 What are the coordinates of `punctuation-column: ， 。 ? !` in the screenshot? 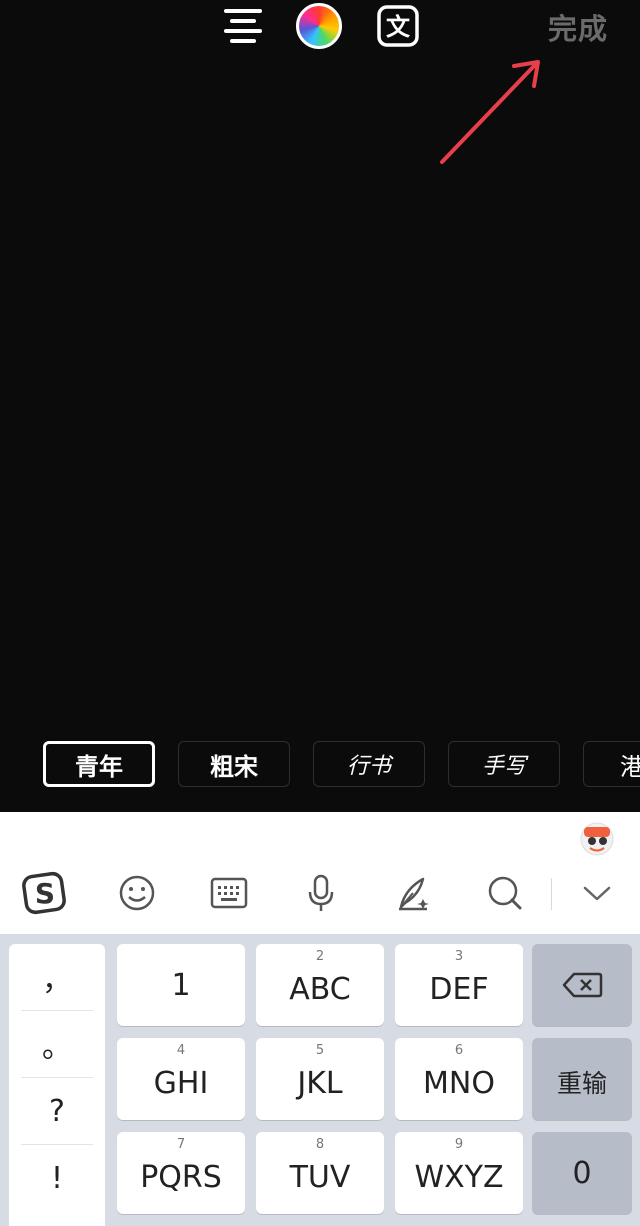 It's located at (57, 1085).